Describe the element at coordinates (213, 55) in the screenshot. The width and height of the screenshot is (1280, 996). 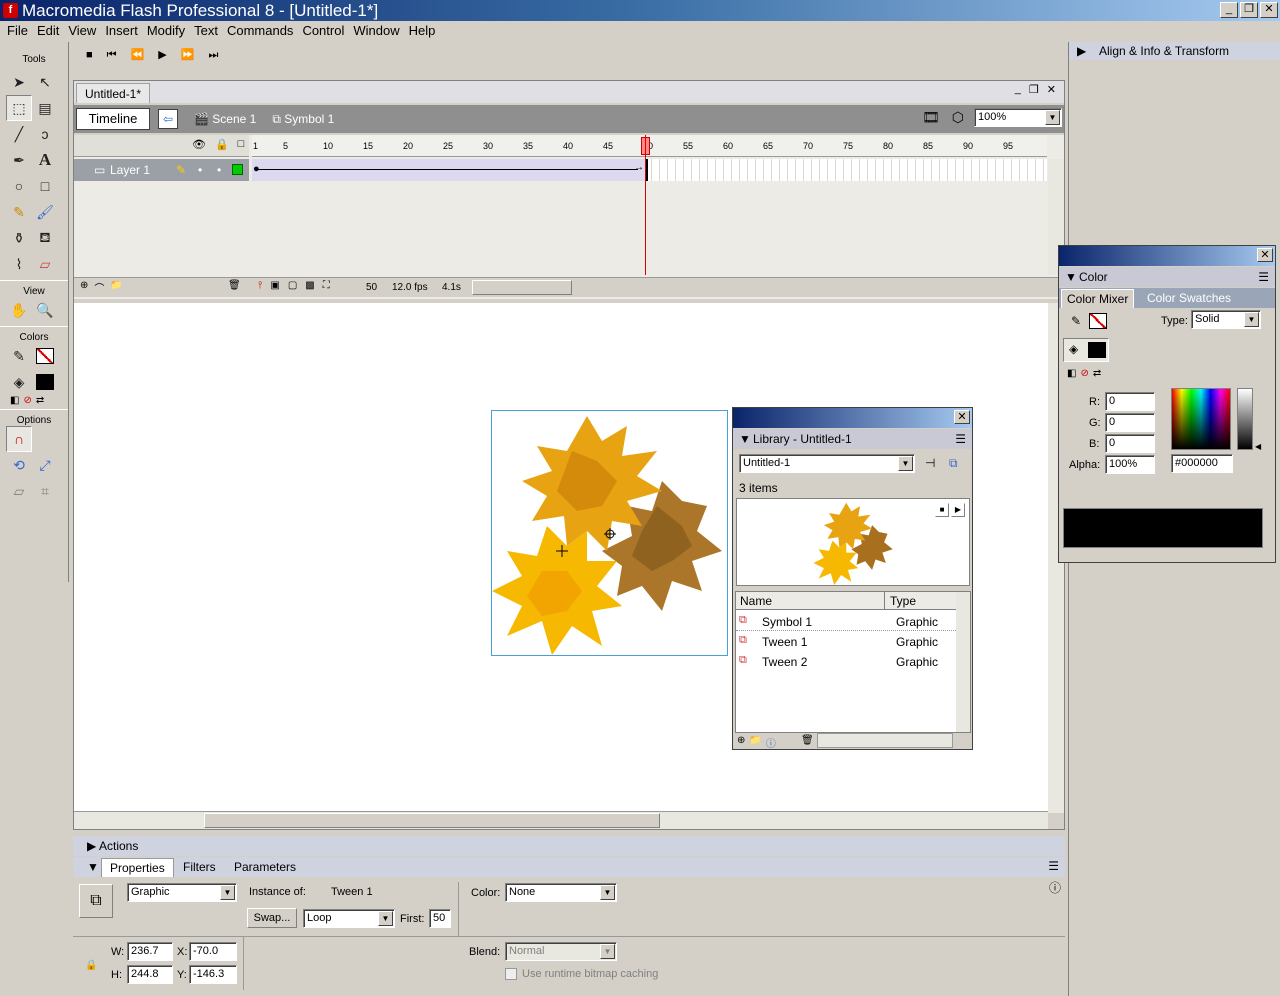
I see `go-to-end-icon: ⏭` at that location.